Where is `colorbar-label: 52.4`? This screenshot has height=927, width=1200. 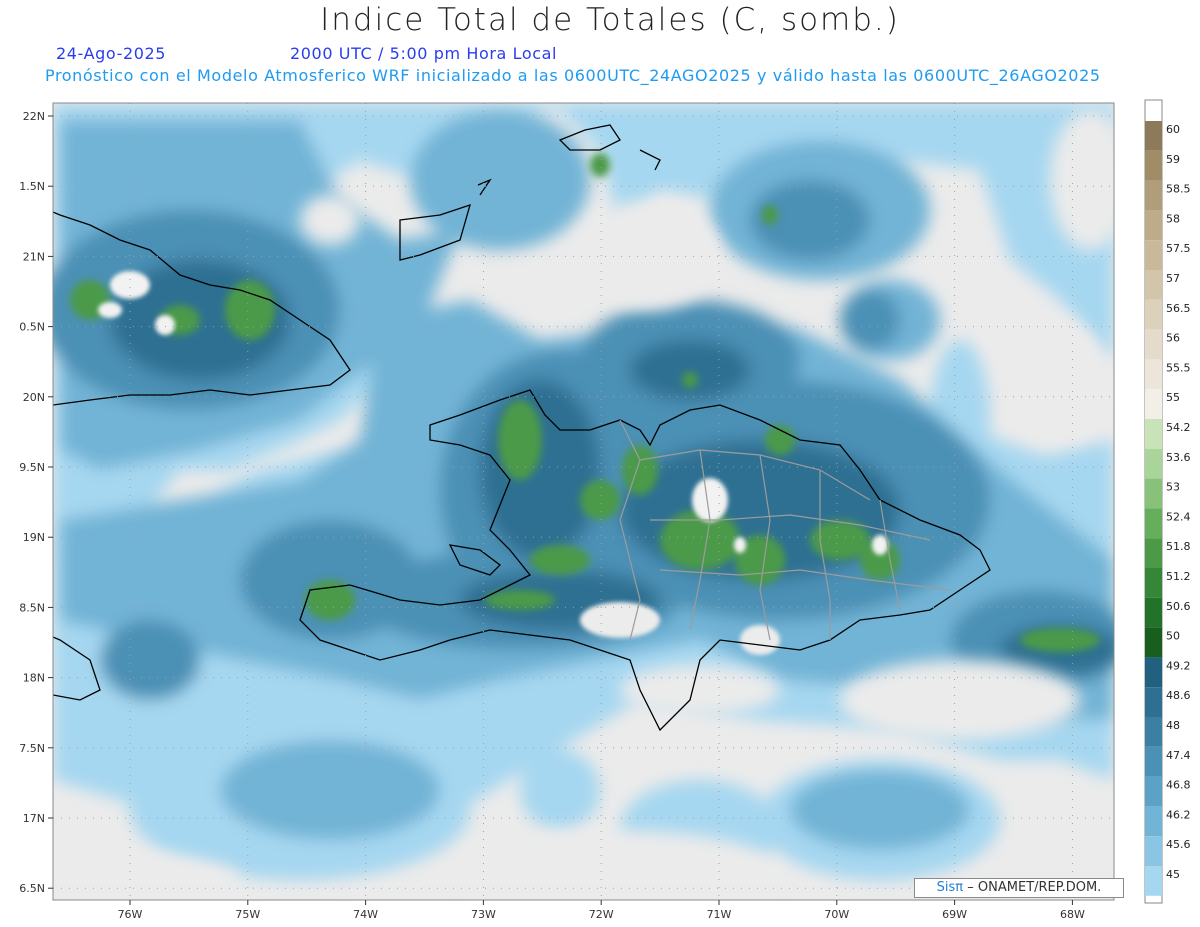
colorbar-label: 52.4 is located at coordinates (1178, 516).